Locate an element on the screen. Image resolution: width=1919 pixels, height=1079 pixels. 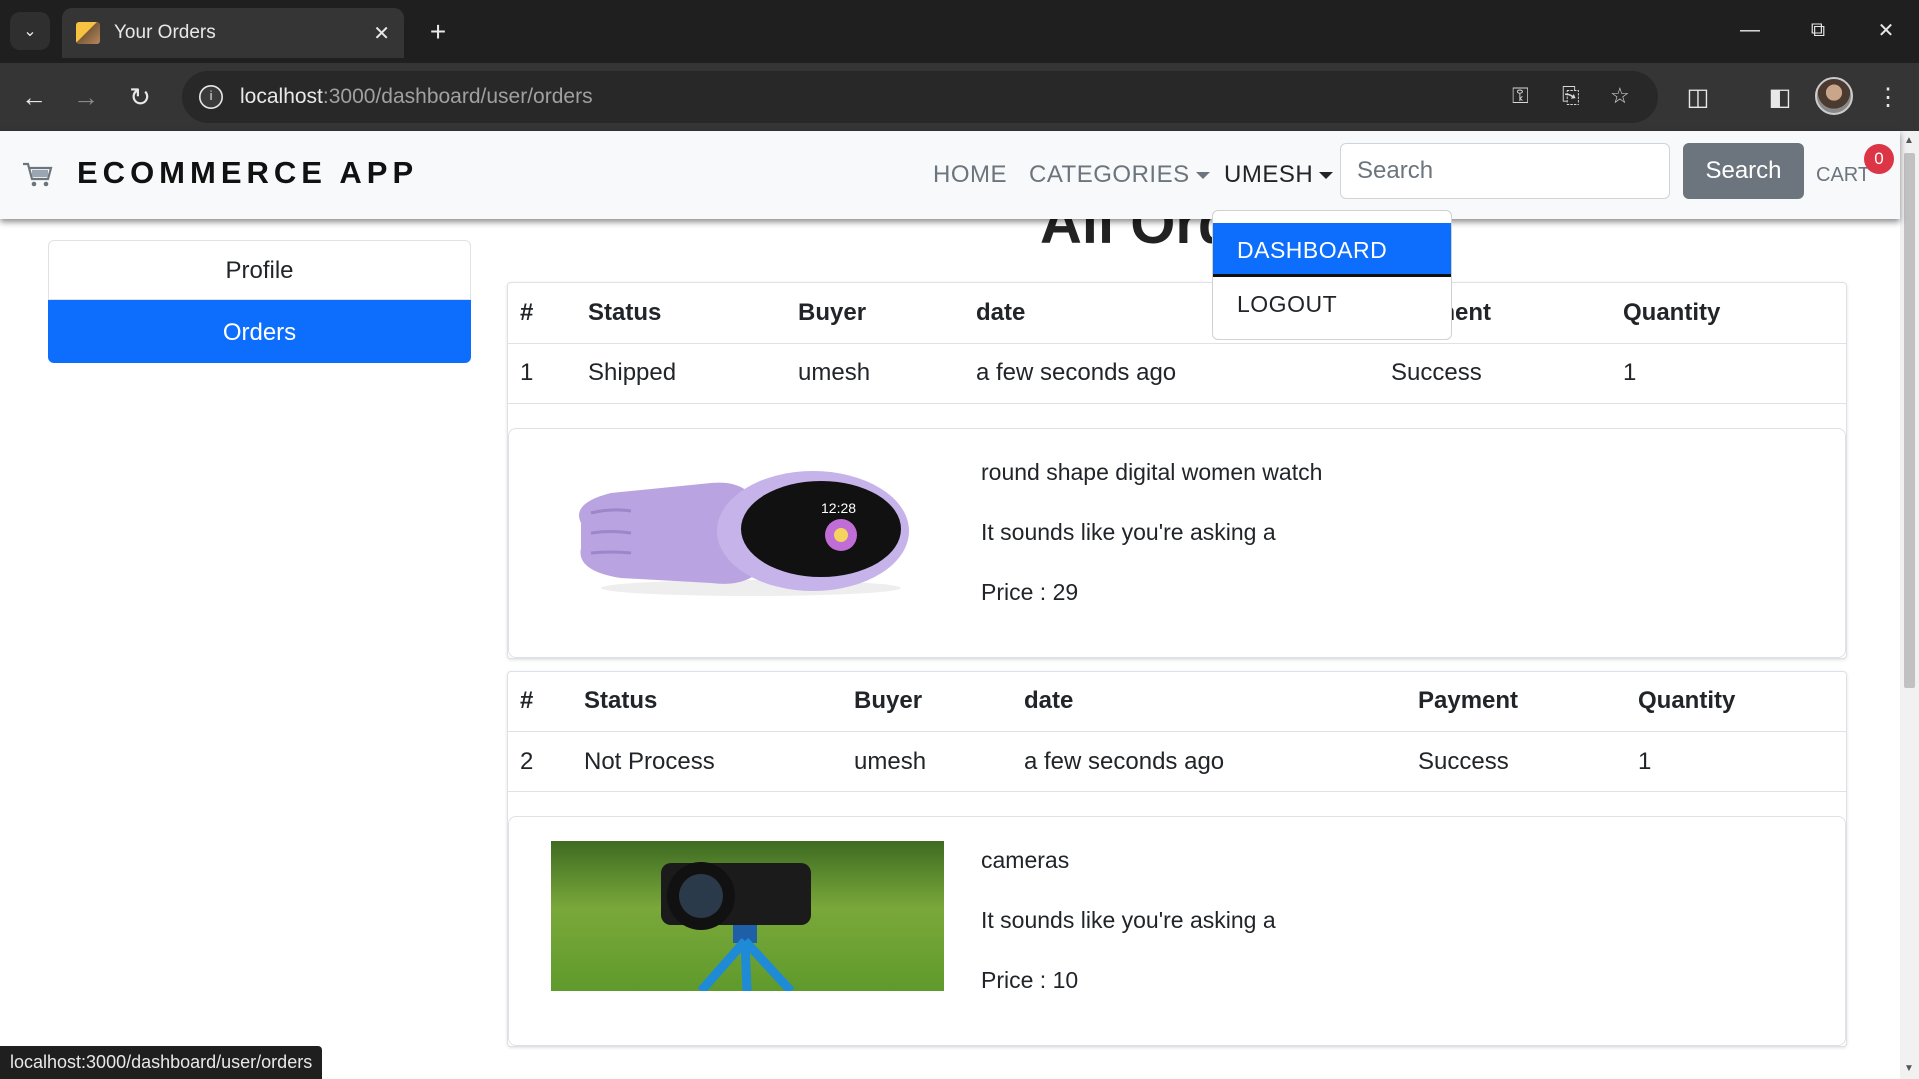
close-window-button: ✕ is located at coordinates (1885, 30).